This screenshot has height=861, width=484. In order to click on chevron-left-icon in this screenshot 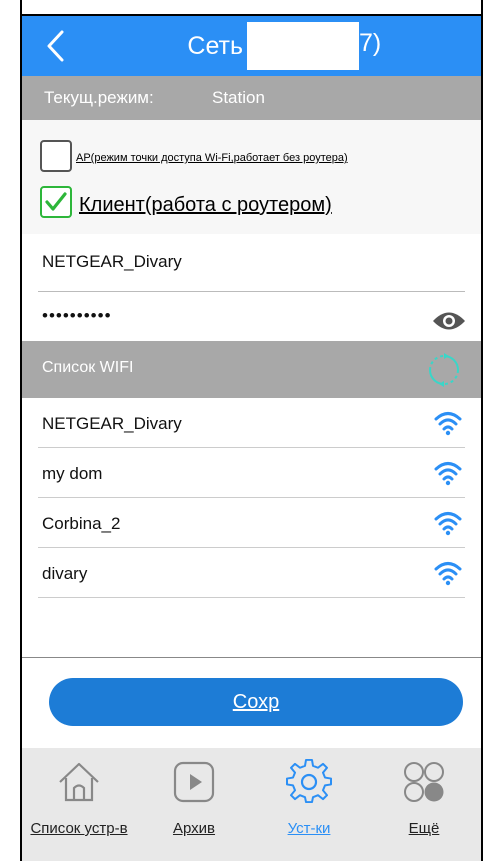, I will do `click(55, 46)`.